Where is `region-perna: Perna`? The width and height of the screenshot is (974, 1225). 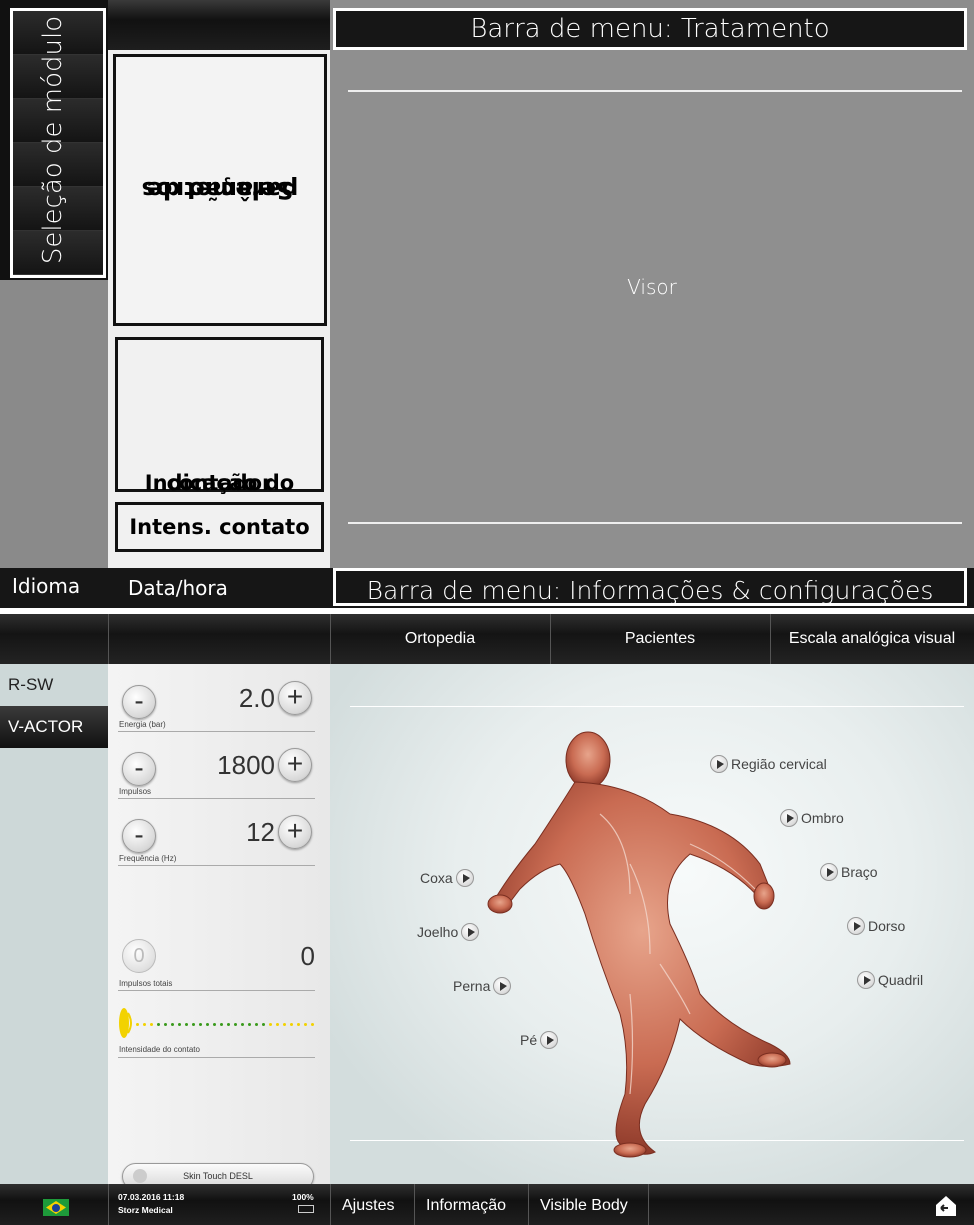 region-perna: Perna is located at coordinates (482, 986).